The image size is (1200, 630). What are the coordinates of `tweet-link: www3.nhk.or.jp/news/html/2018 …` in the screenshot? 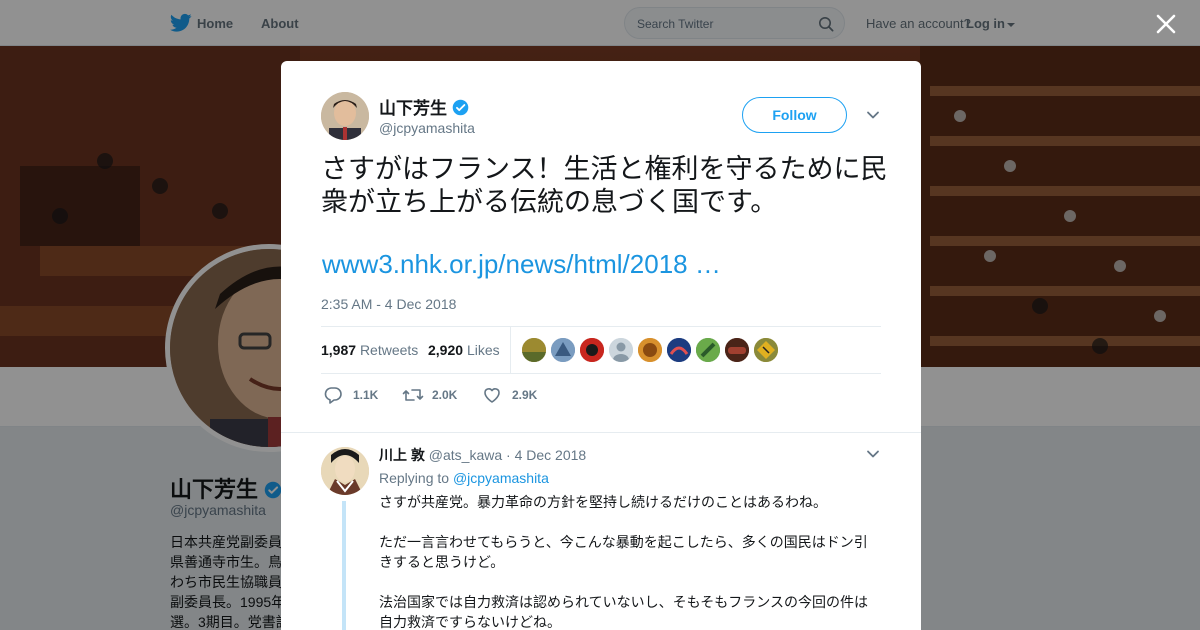 It's located at (521, 264).